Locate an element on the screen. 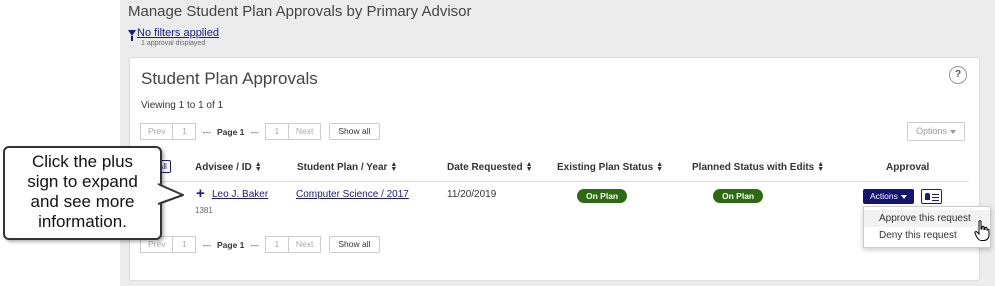  filters-link: No filters applied is located at coordinates (173, 34).